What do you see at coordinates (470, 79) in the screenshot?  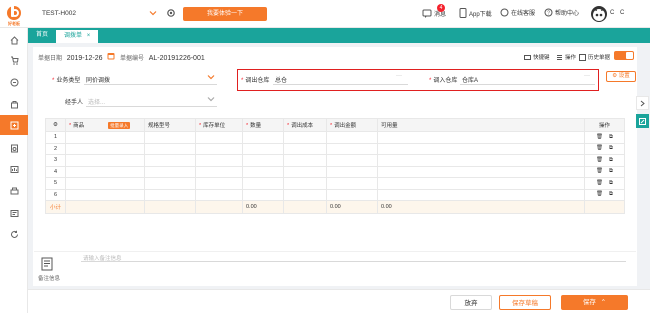 I see `in-wh-value: 仓库A` at bounding box center [470, 79].